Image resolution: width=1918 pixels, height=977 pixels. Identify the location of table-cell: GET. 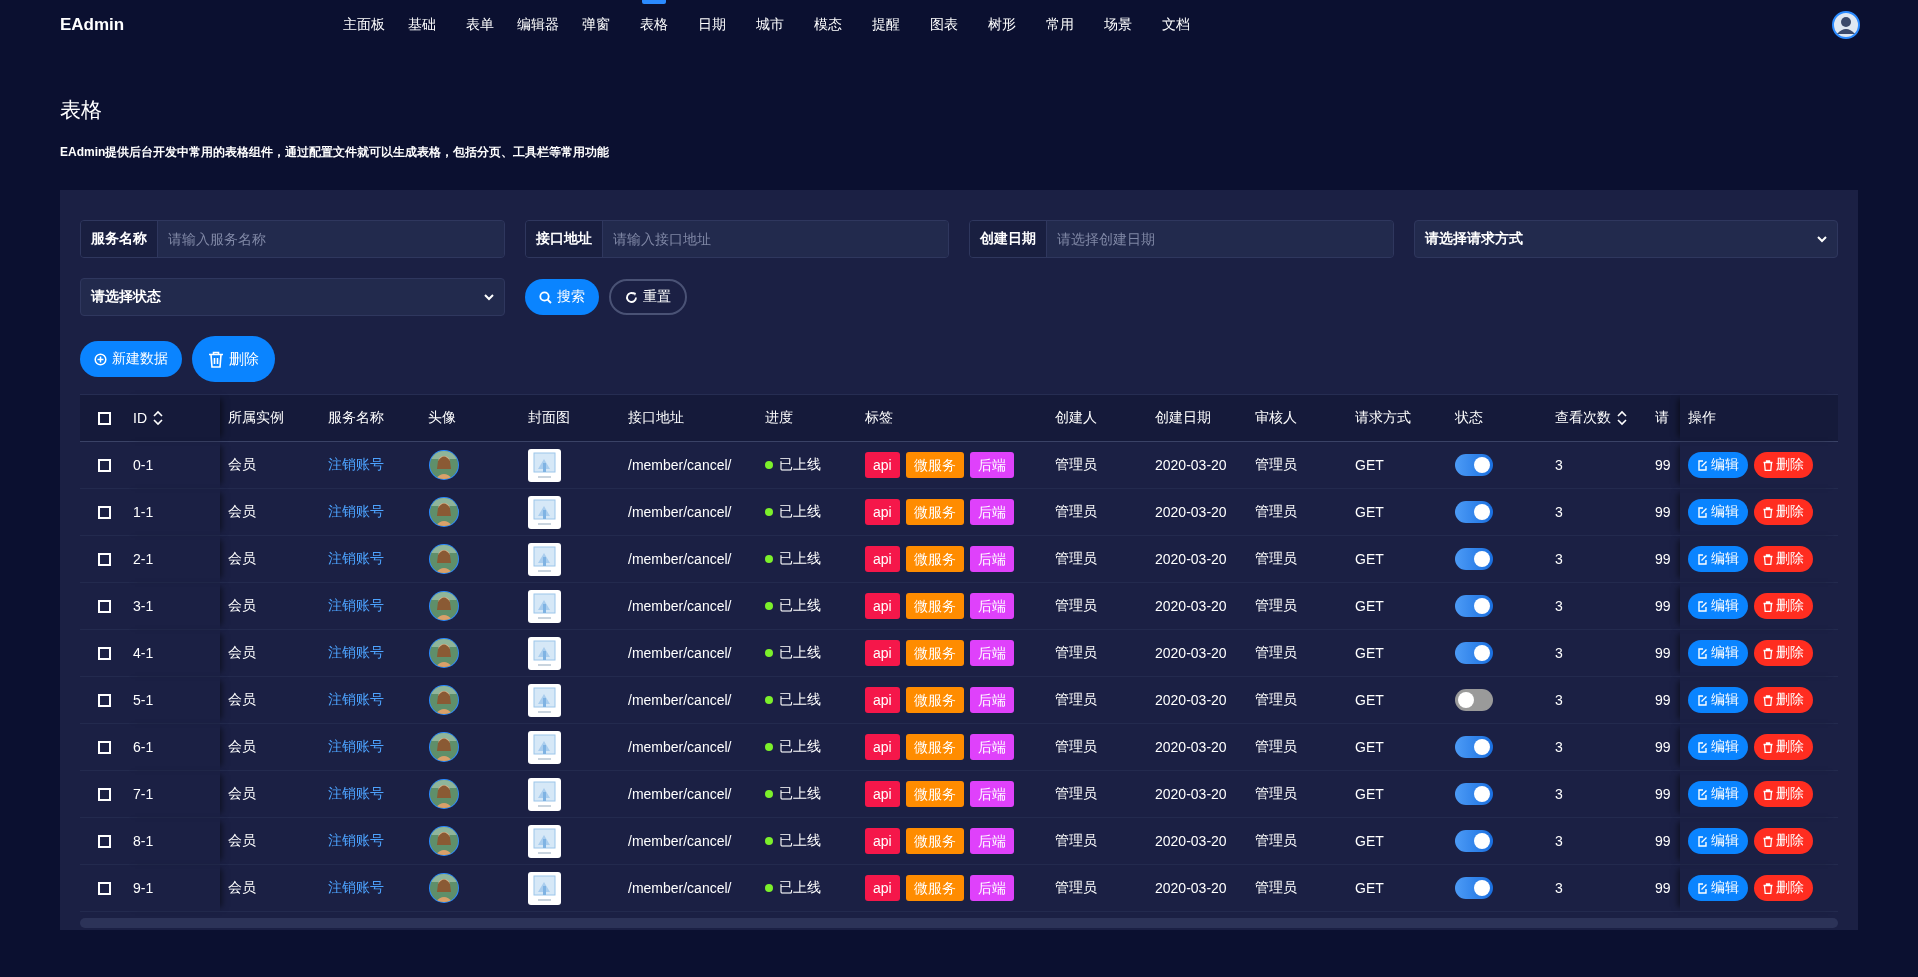
(1369, 606).